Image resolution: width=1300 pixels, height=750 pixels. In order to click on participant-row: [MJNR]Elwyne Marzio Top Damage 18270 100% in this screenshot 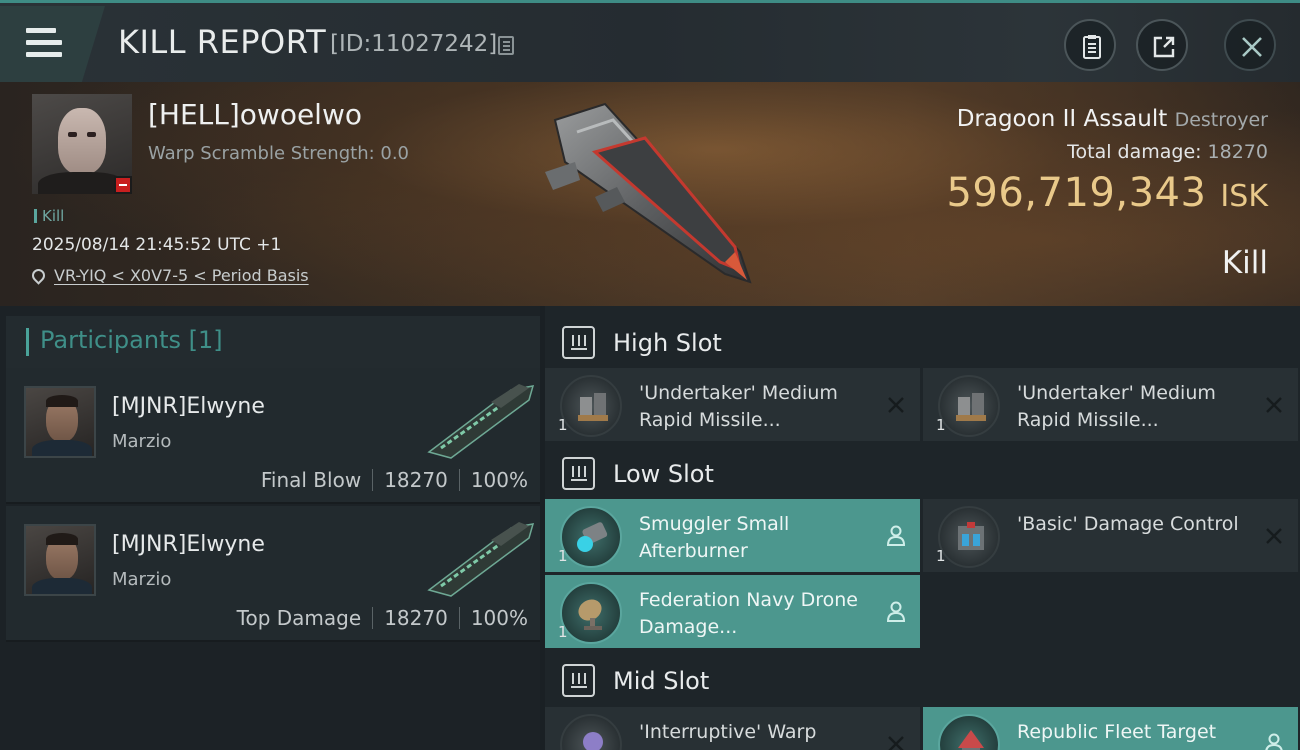, I will do `click(273, 574)`.